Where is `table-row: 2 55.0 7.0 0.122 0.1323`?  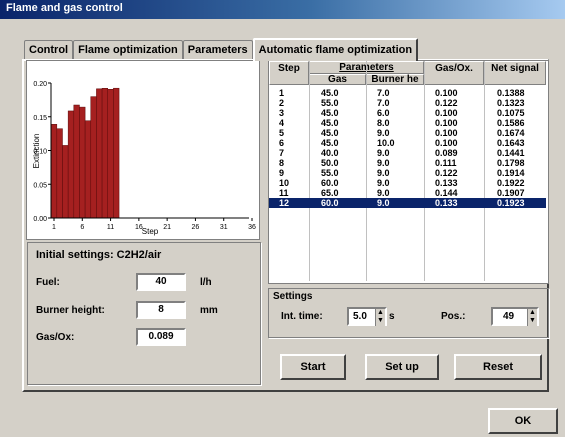 table-row: 2 55.0 7.0 0.122 0.1323 is located at coordinates (407, 103).